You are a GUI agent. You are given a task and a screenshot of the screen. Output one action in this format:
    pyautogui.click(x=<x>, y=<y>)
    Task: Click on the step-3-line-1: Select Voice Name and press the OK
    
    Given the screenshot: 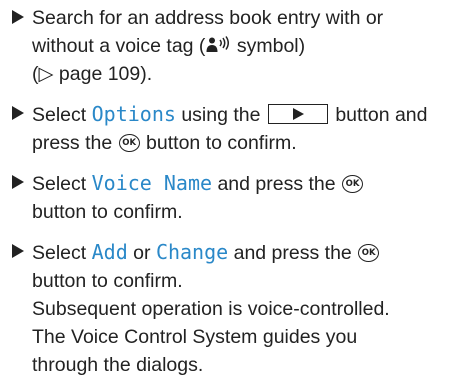 What is the action you would take?
    pyautogui.click(x=245, y=183)
    